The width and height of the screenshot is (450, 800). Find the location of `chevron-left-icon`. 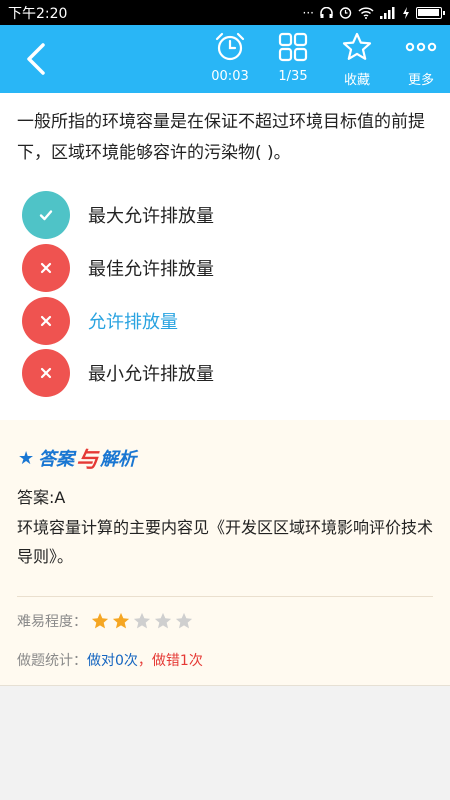

chevron-left-icon is located at coordinates (36, 59).